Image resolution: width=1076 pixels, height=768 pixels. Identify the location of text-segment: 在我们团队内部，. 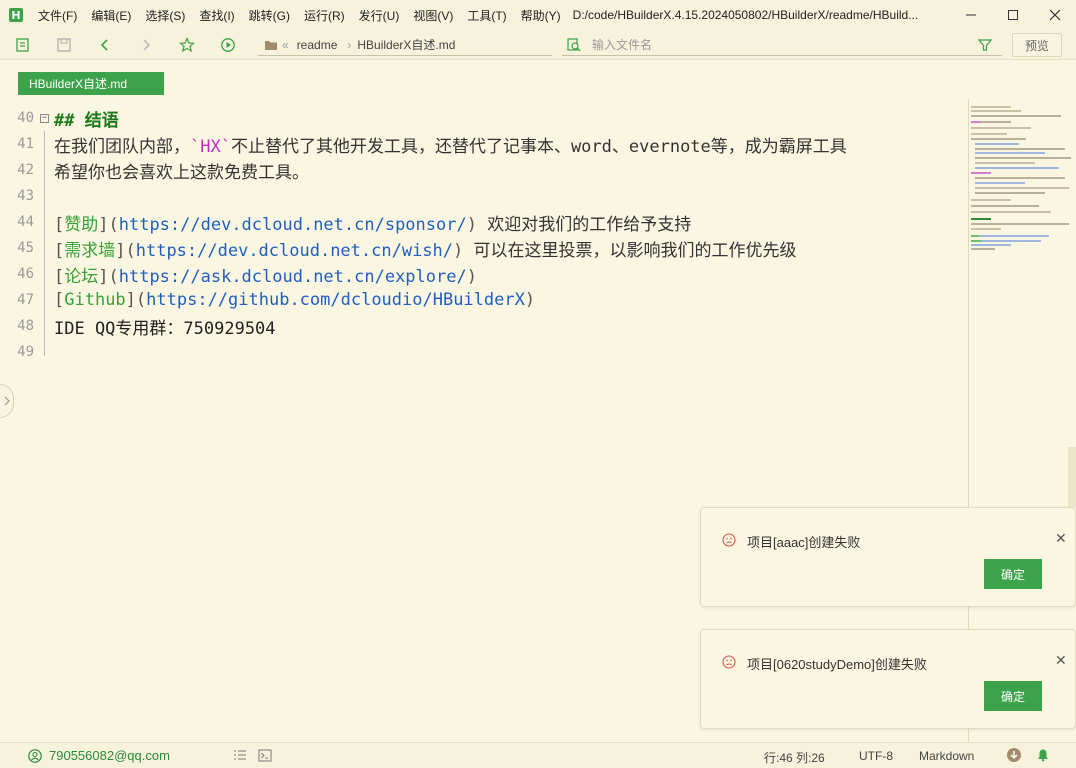
(122, 146).